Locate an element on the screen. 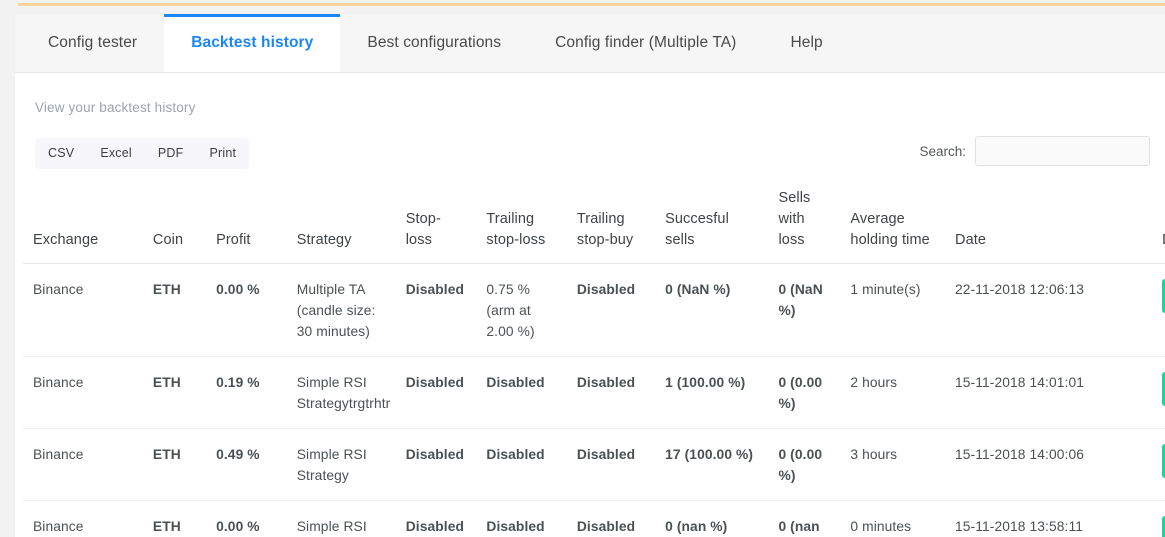 The height and width of the screenshot is (537, 1165). cell-sells-with-loss: 0 (NaN %) is located at coordinates (804, 310).